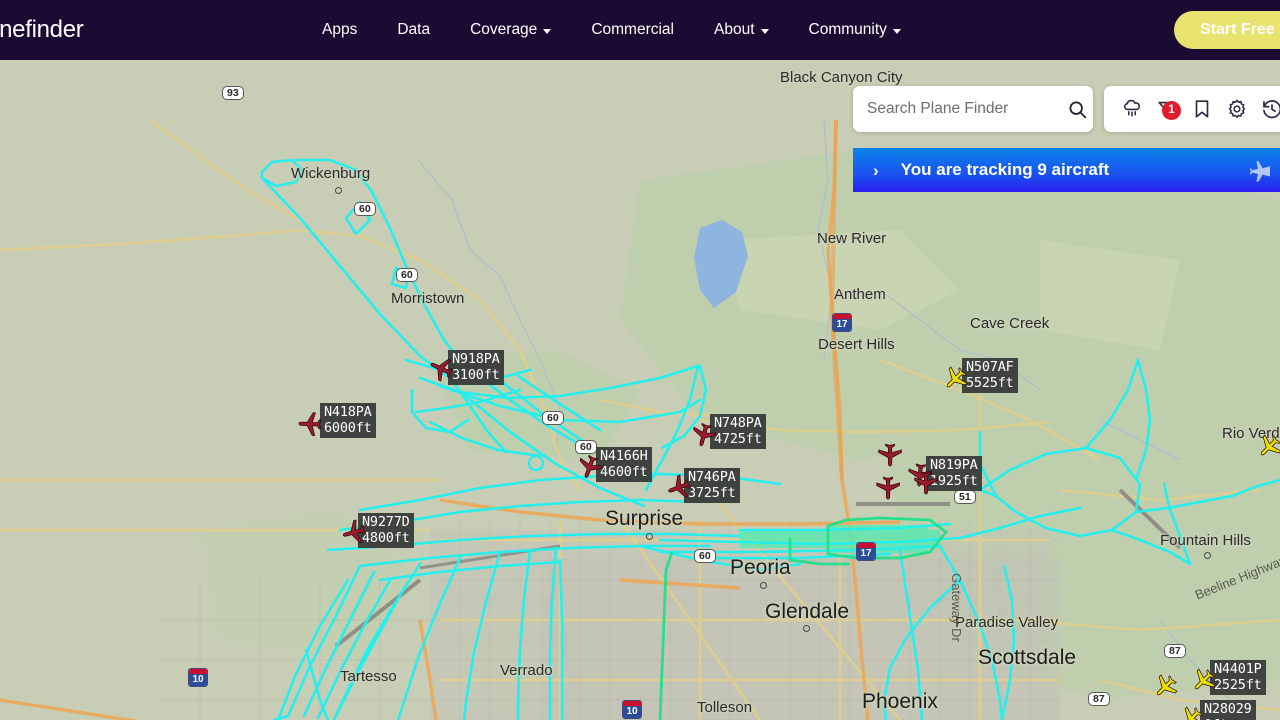  I want to click on highway-shield: 51, so click(965, 497).